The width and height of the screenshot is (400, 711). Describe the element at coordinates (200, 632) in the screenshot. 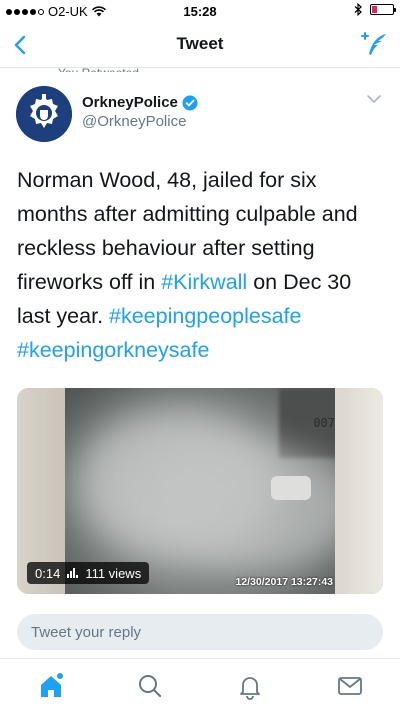

I see `reply-input: Tweet your reply` at that location.